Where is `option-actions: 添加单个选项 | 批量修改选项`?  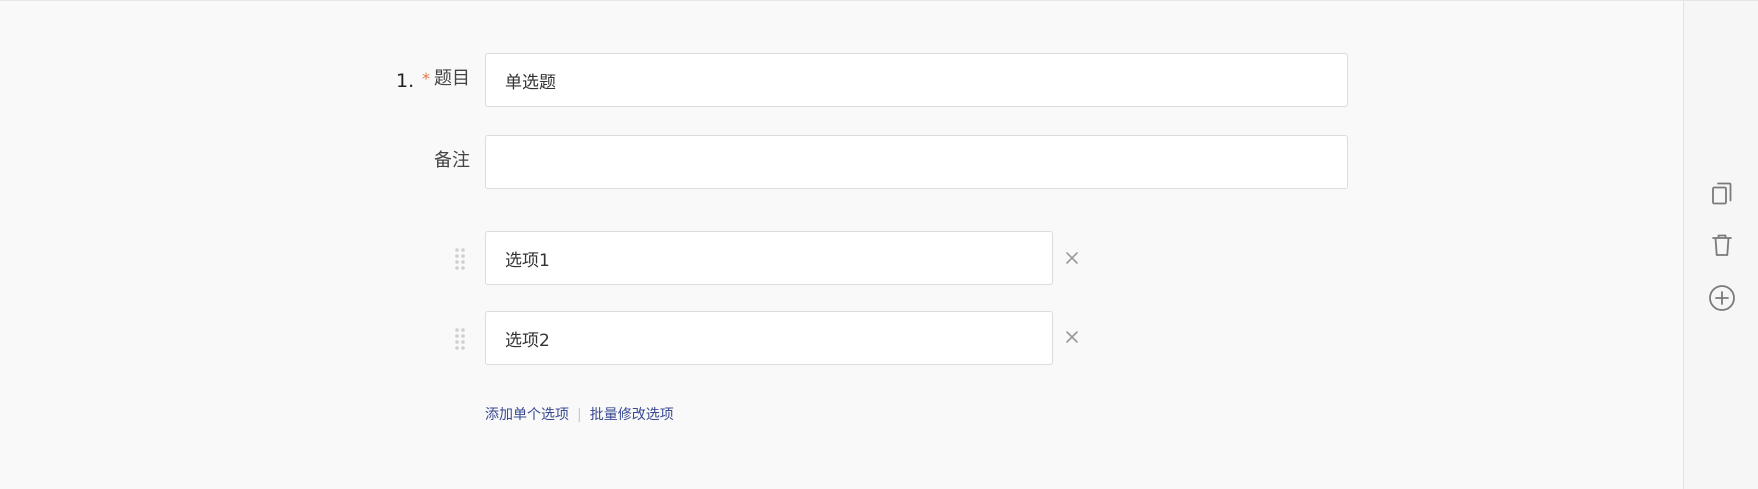
option-actions: 添加单个选项 | 批量修改选项 is located at coordinates (579, 415).